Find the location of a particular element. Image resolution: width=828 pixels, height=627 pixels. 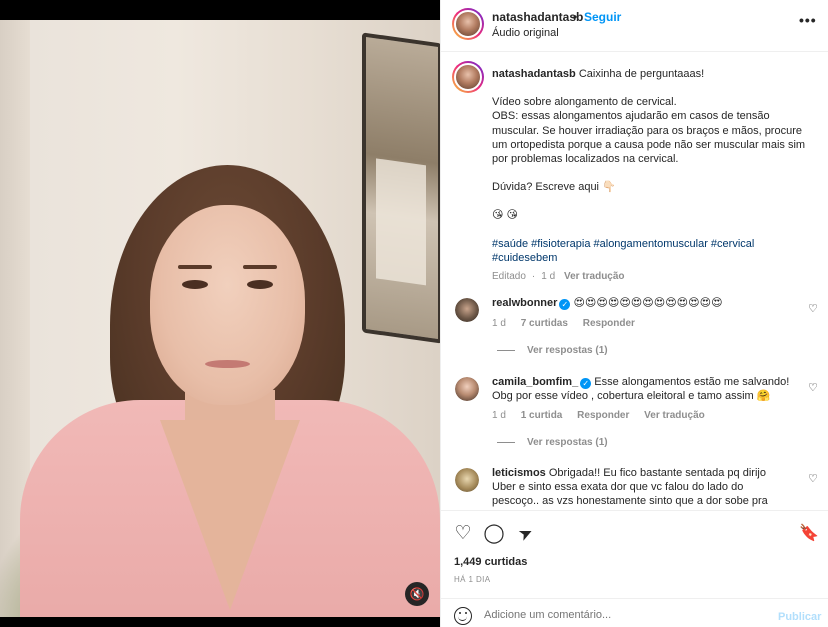

share-icon: ➤ is located at coordinates (525, 533).